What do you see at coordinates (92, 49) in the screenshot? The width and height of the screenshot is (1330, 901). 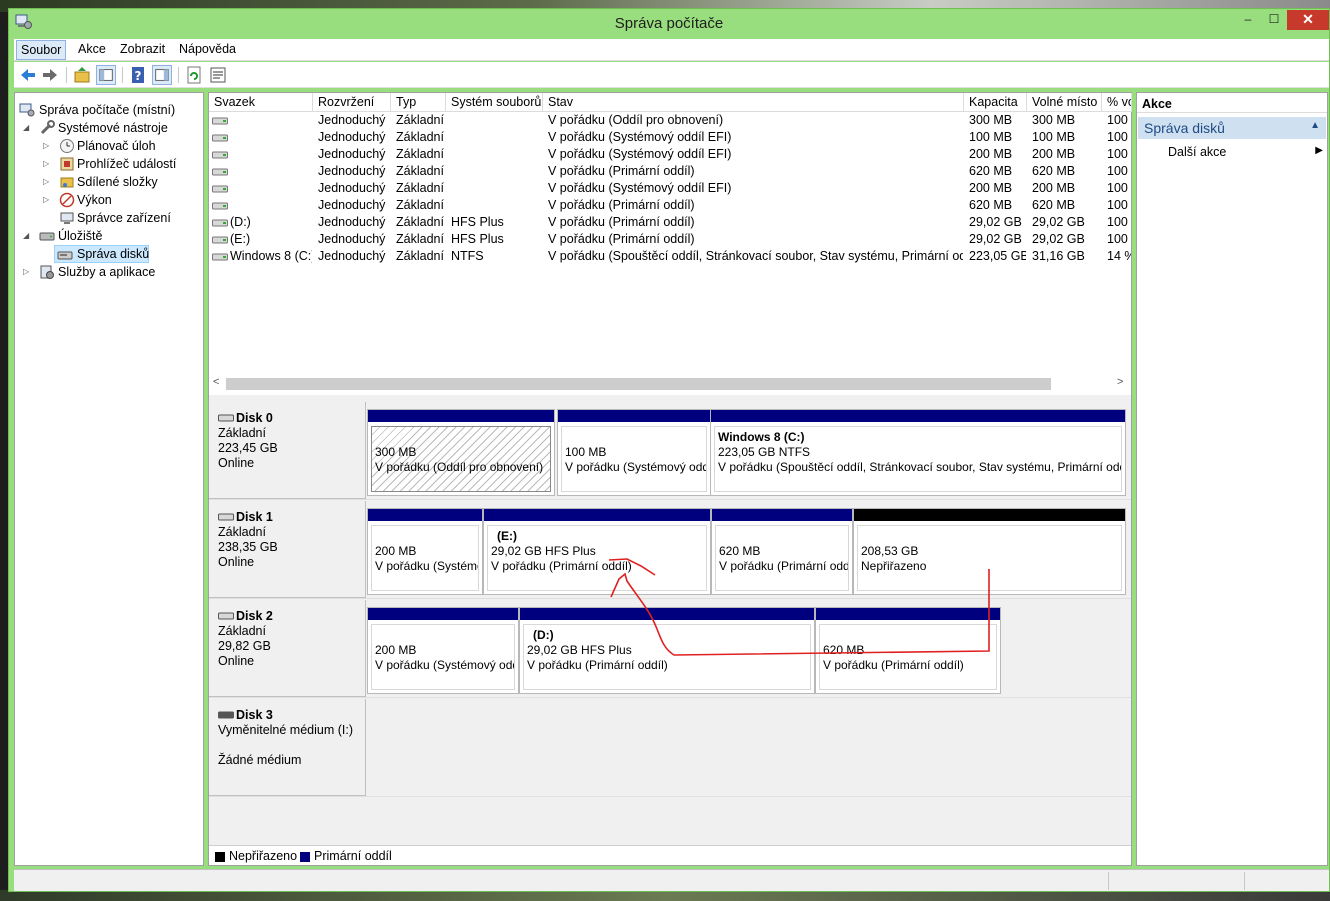 I see `menu-akce: Akce` at bounding box center [92, 49].